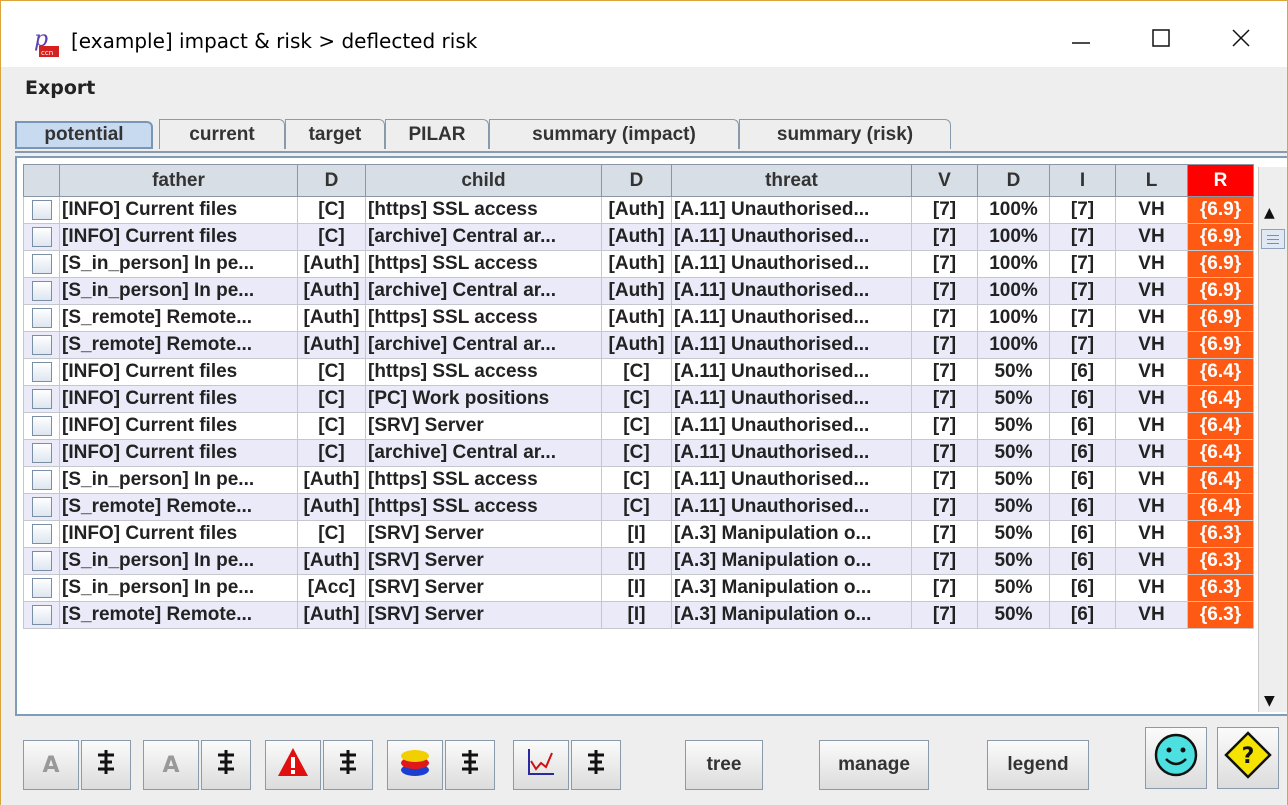 The image size is (1288, 805). I want to click on tab-summary-risk: summary (risk), so click(845, 134).